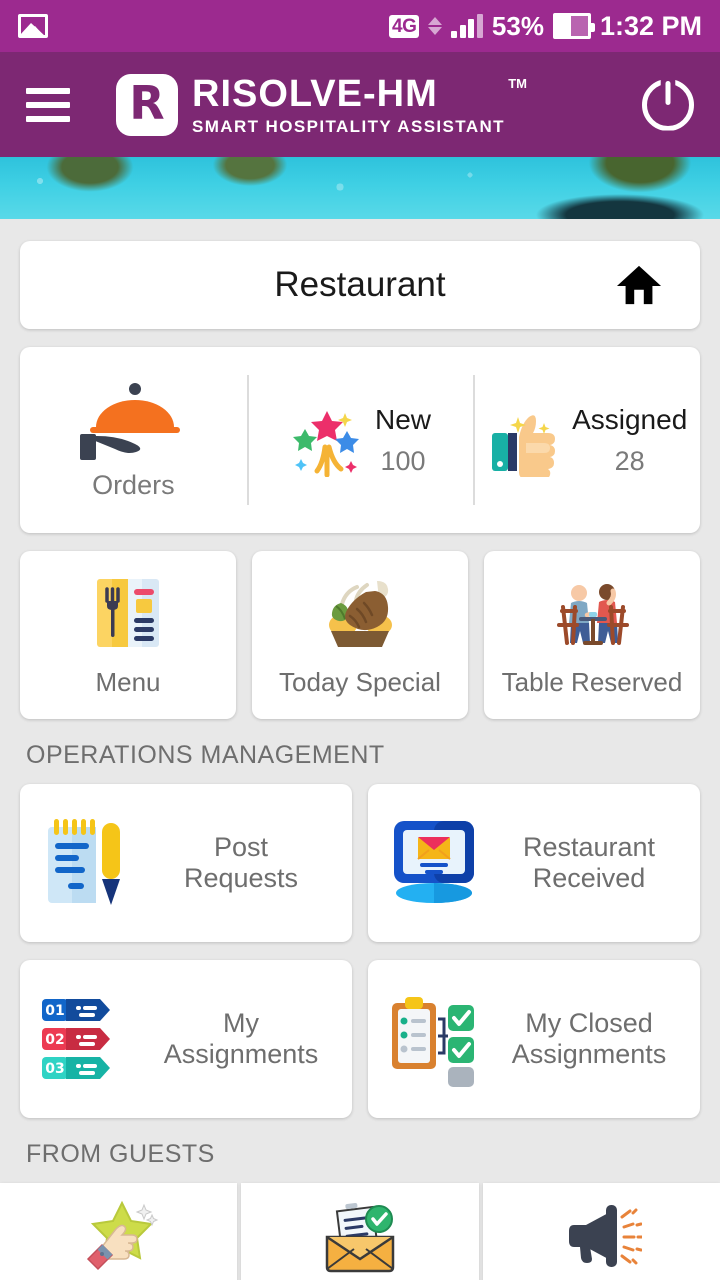 The height and width of the screenshot is (1280, 720). I want to click on brand-text: RISOLVE-HM SMART HOSPITALITY ASSISTANT, so click(348, 105).